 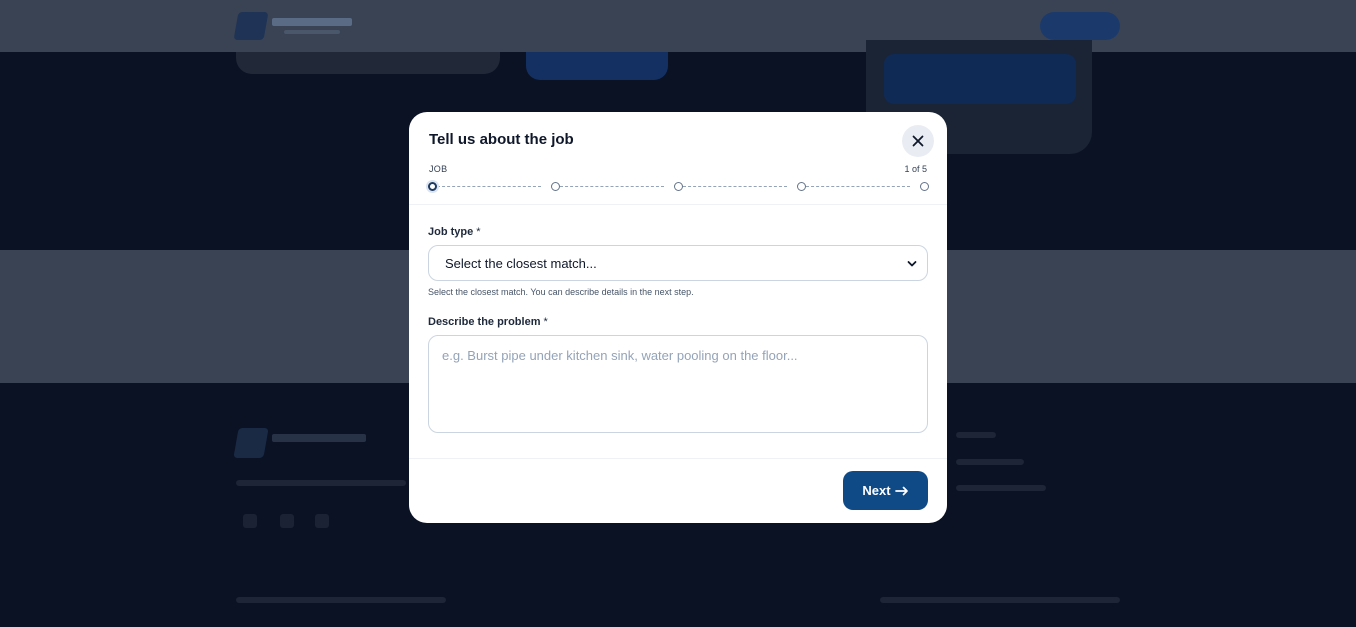 I want to click on header-divider, so click(x=678, y=204).